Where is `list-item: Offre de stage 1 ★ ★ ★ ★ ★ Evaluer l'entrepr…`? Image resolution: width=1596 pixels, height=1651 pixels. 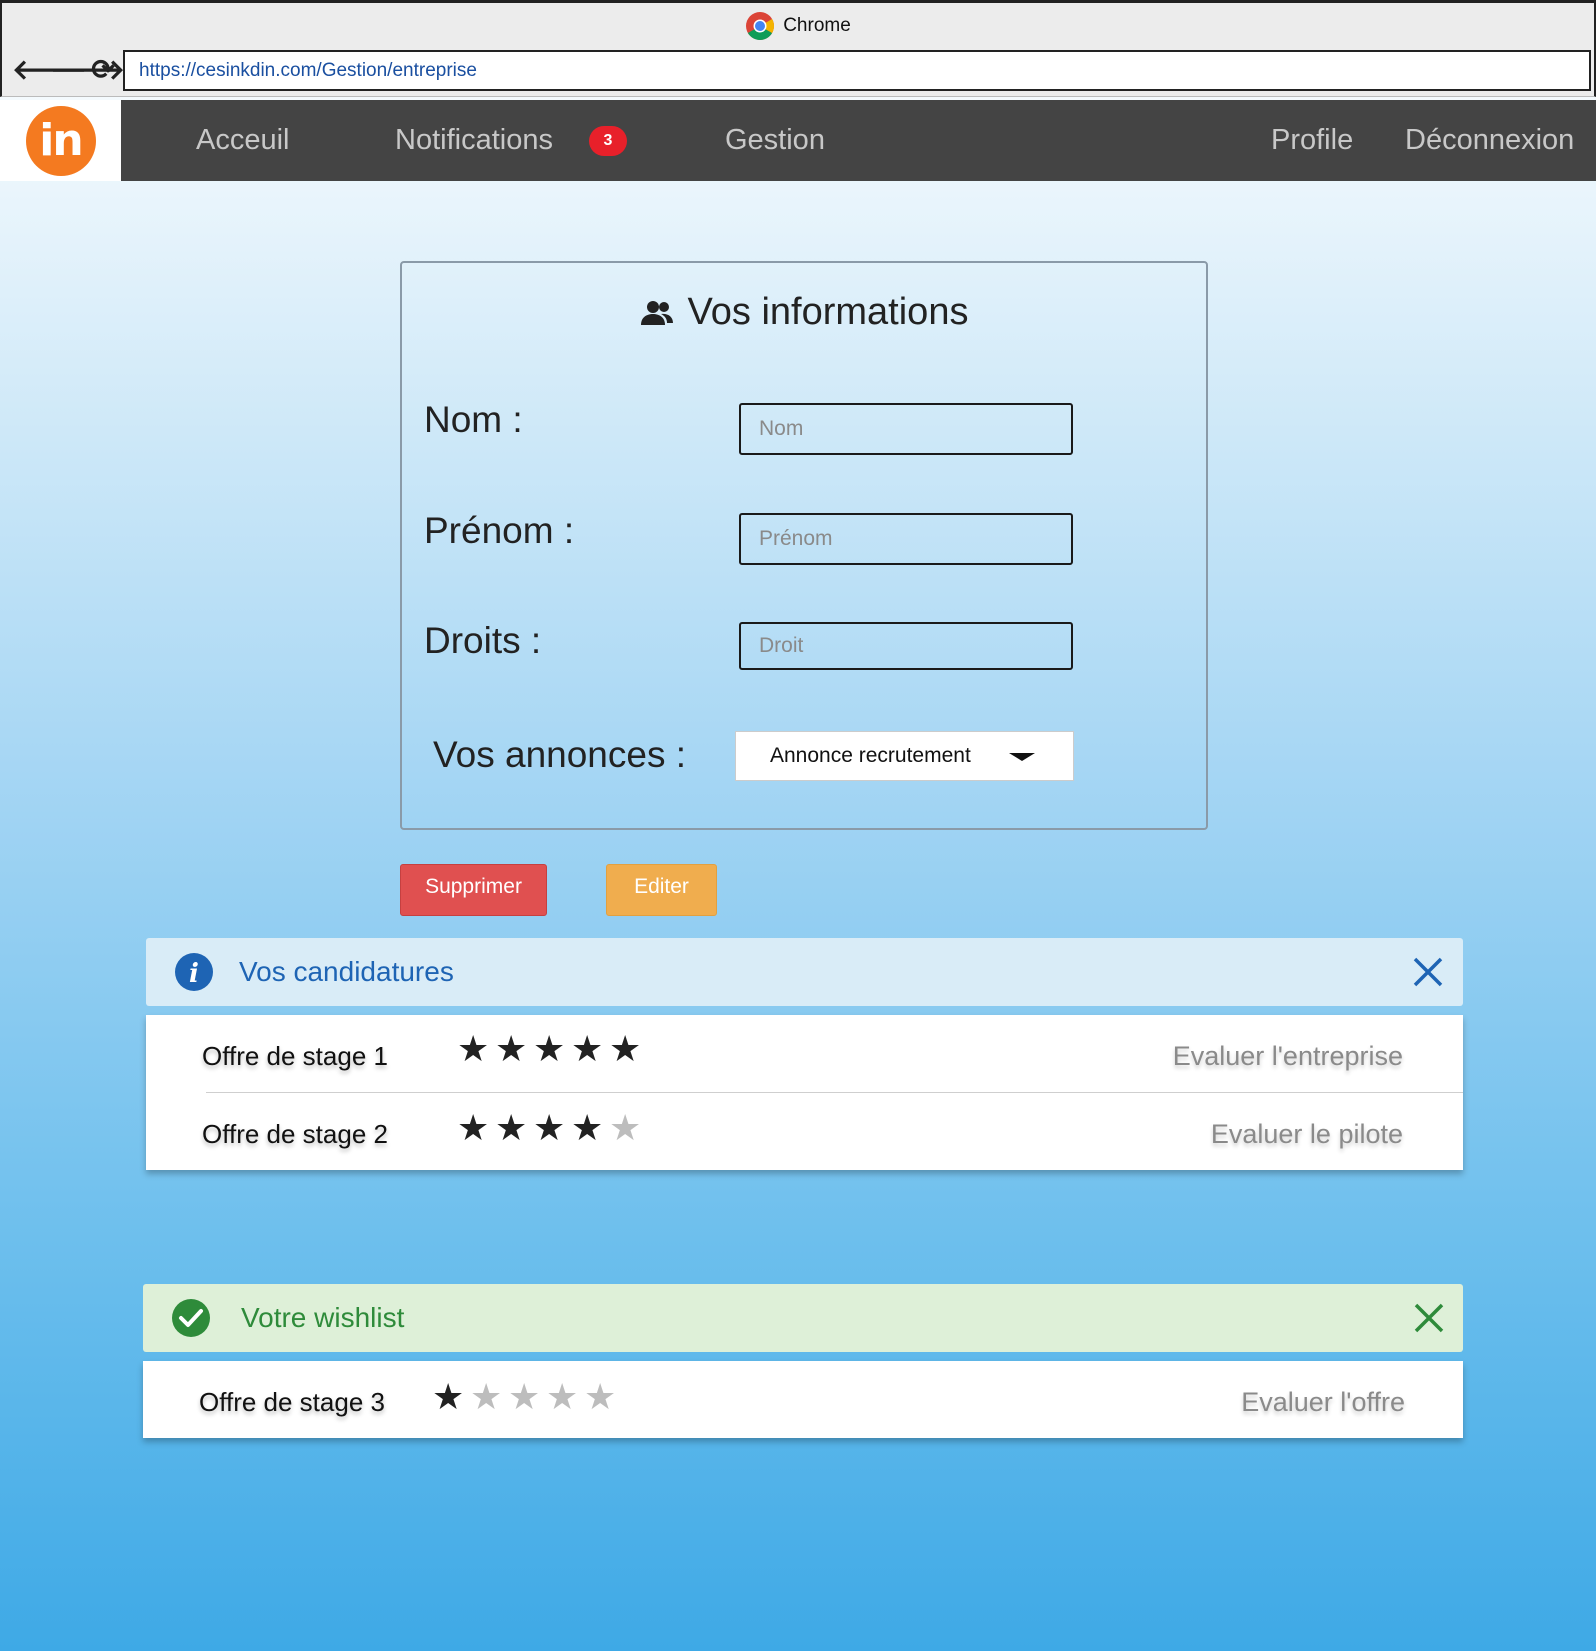
list-item: Offre de stage 1 ★ ★ ★ ★ ★ Evaluer l'entrepr… is located at coordinates (804, 1054).